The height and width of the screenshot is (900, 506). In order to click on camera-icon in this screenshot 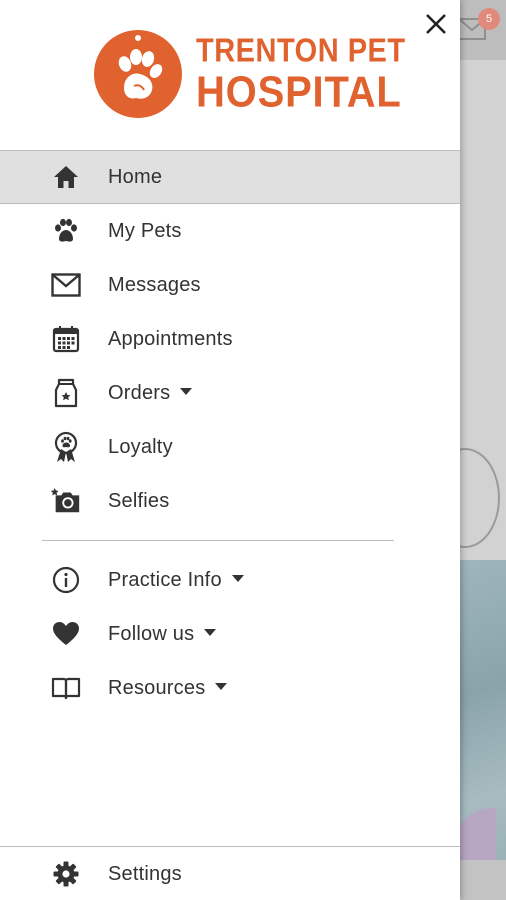, I will do `click(66, 501)`.